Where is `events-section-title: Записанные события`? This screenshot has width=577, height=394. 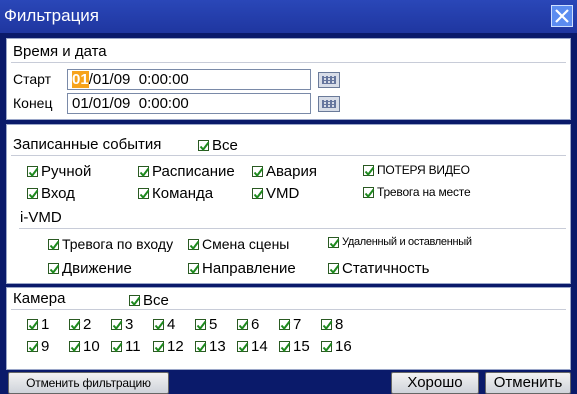 events-section-title: Записанные события is located at coordinates (87, 144).